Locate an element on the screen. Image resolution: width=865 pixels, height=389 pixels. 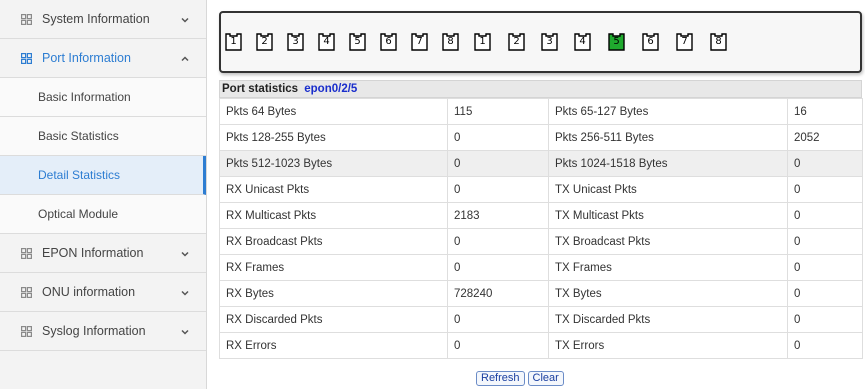
sidebar-item-label: System Information is located at coordinates (96, 19).